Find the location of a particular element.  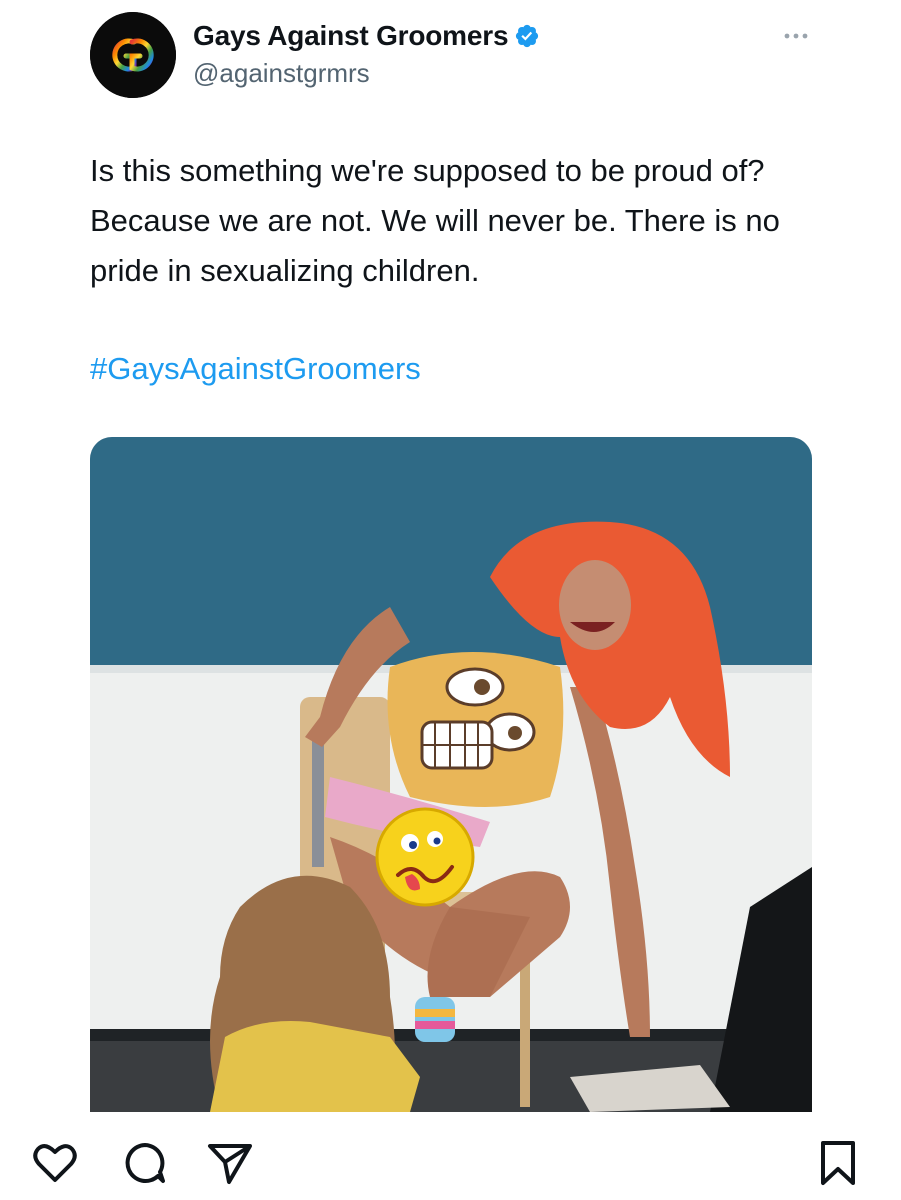

avatar is located at coordinates (133, 55).